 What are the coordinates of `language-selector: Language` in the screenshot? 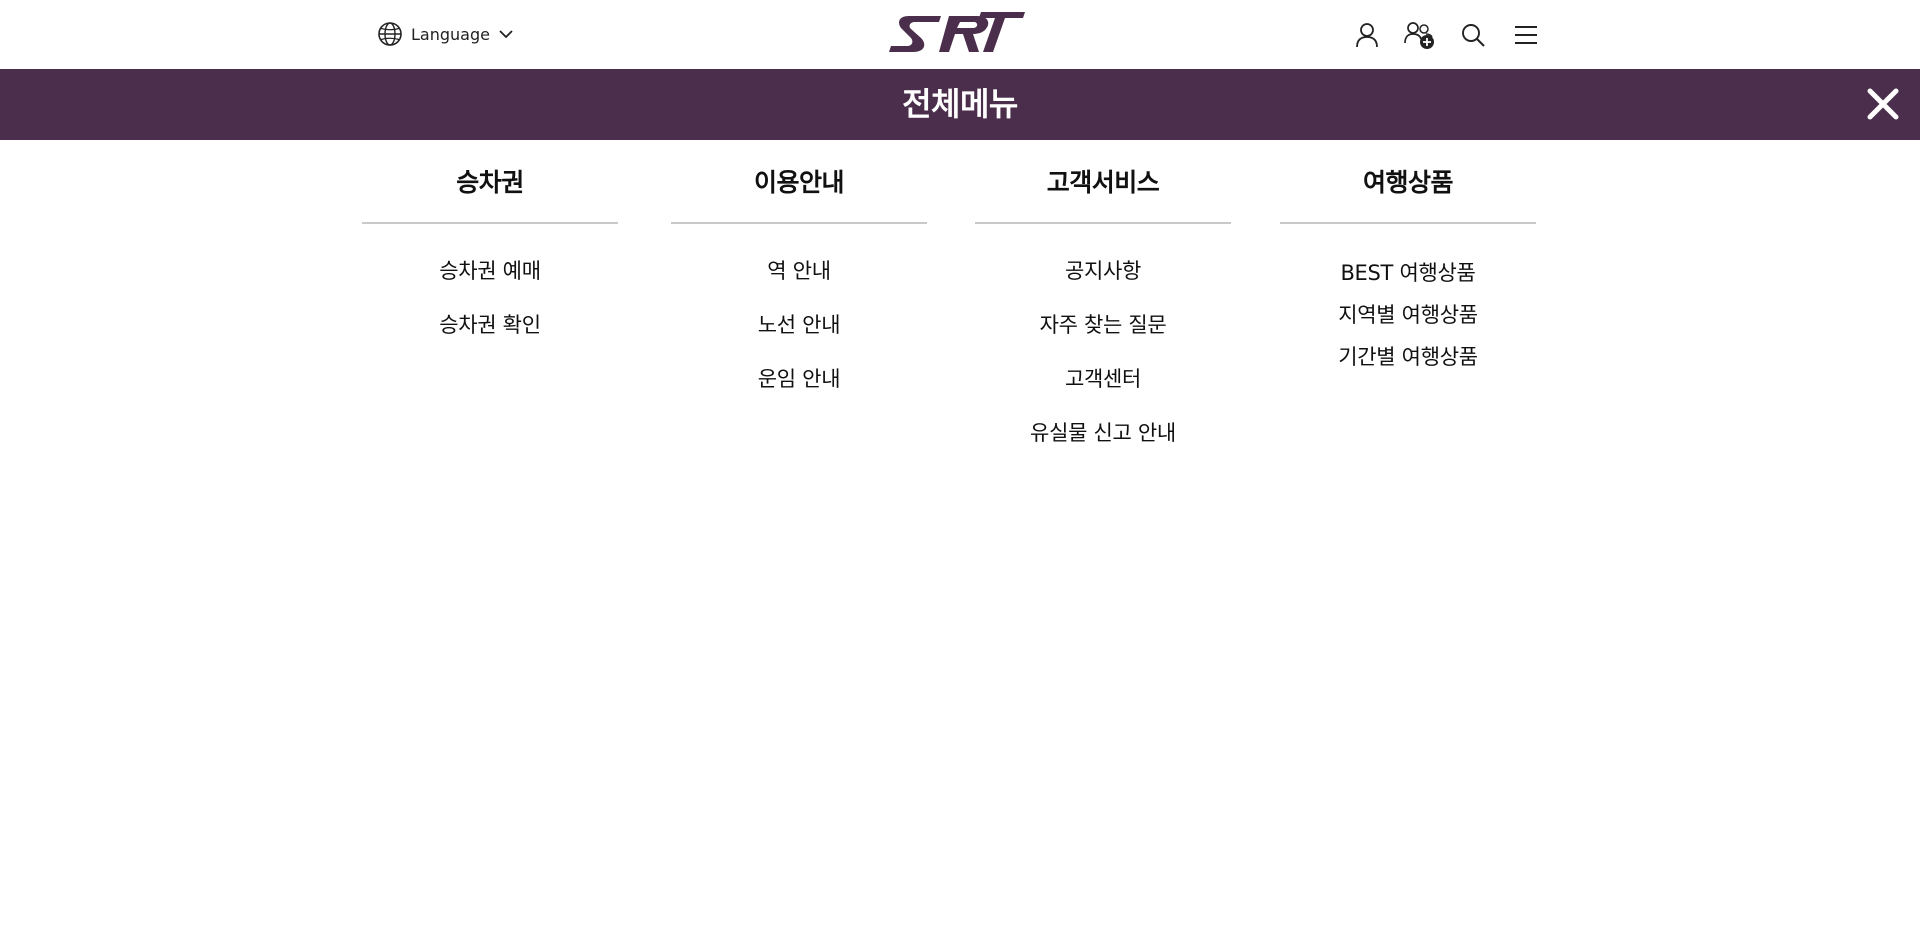 It's located at (445, 34).